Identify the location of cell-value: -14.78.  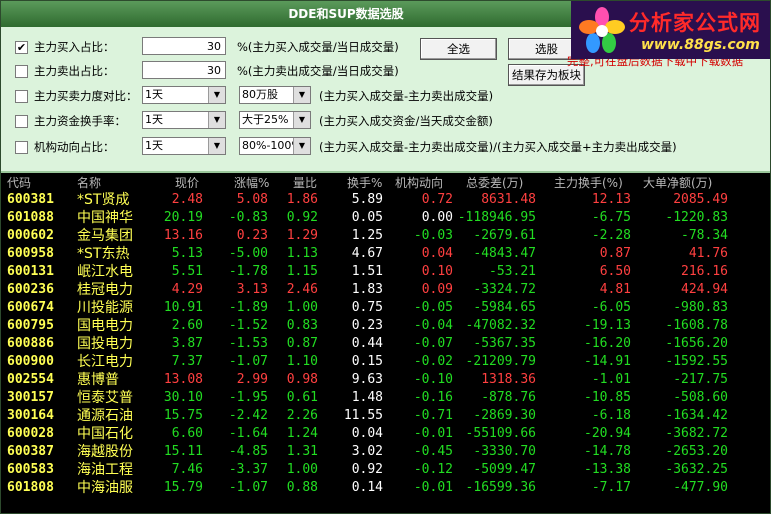
(607, 451).